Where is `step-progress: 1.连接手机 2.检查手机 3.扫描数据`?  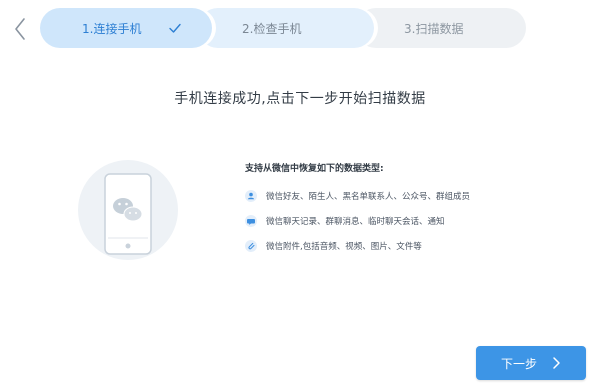 step-progress: 1.连接手机 2.检查手机 3.扫描数据 is located at coordinates (283, 28).